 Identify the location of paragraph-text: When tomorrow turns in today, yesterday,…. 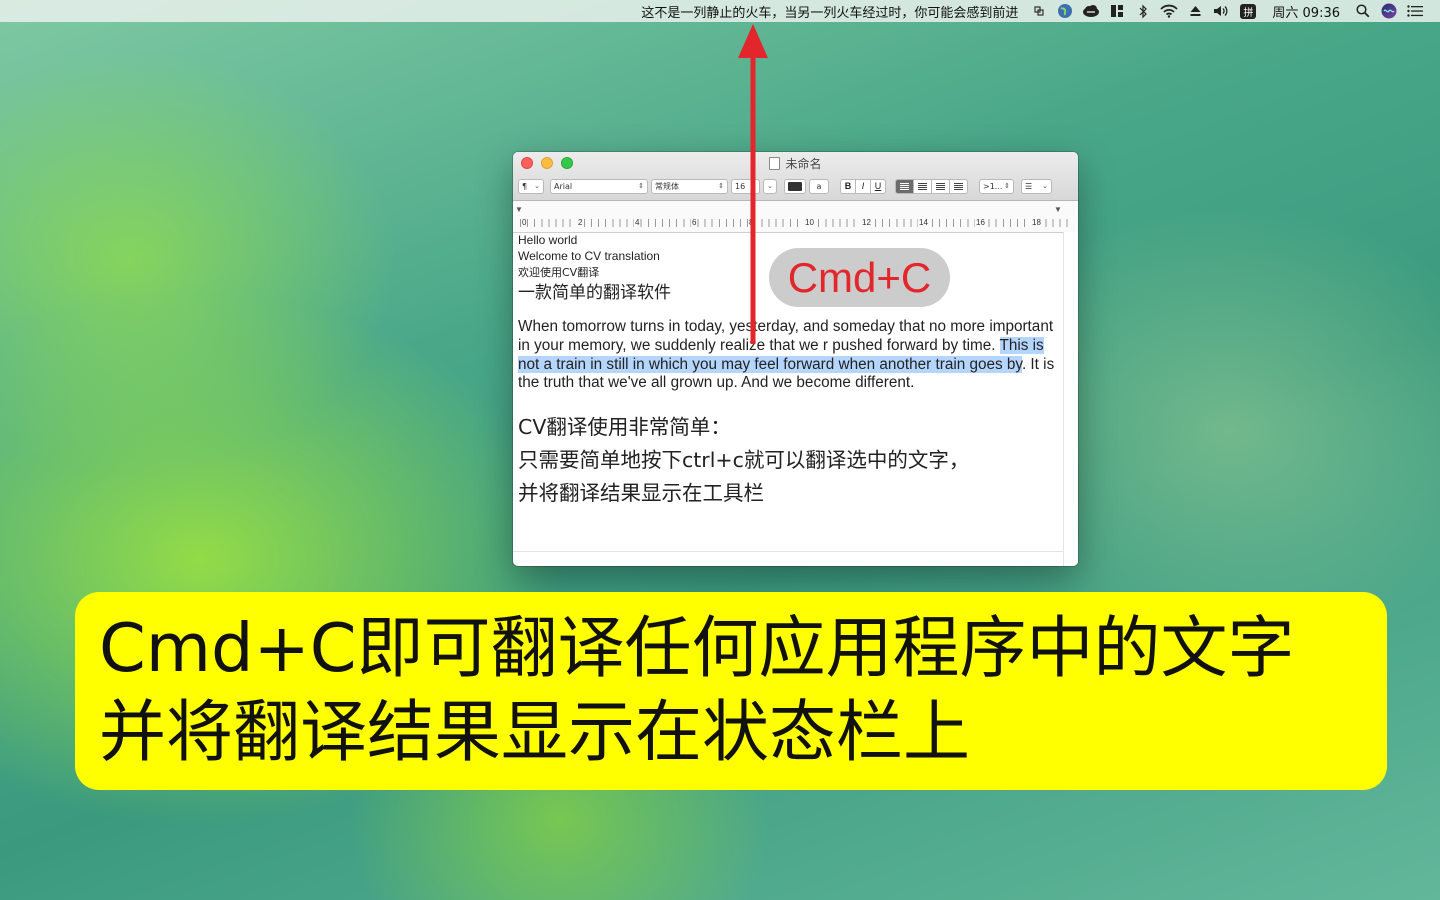
(786, 336).